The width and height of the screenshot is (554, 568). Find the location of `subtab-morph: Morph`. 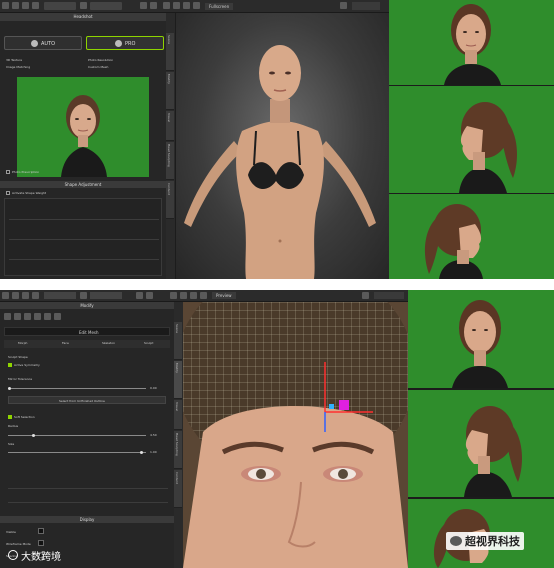

subtab-morph: Morph is located at coordinates (22, 343).